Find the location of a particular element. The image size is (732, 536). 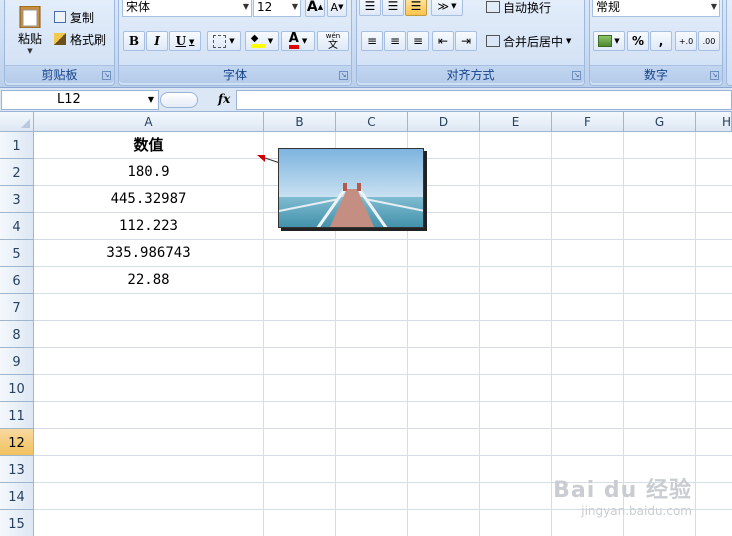

formula-input is located at coordinates (484, 100).